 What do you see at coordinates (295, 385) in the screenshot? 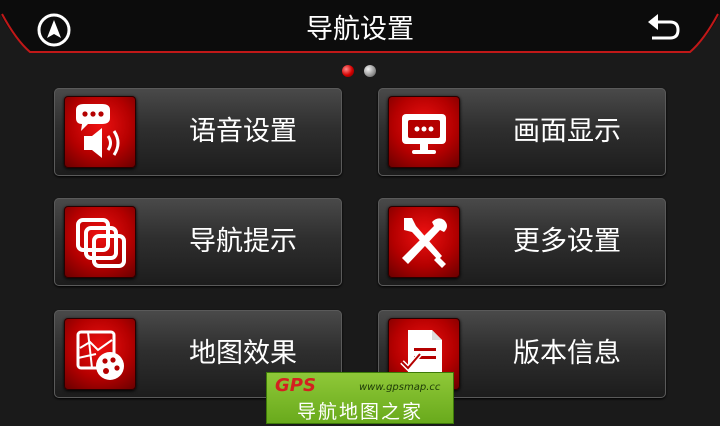
I see `watermark-logo: GPS` at bounding box center [295, 385].